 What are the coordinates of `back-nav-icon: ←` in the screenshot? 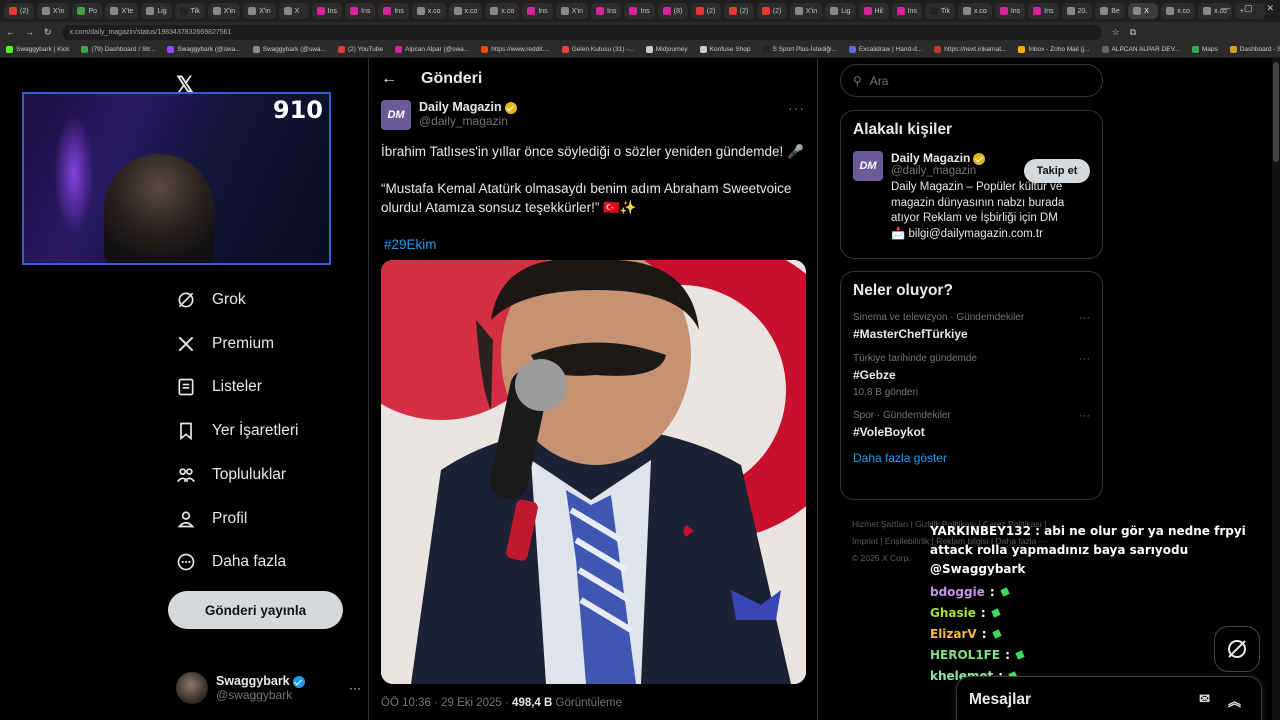 It's located at (10, 32).